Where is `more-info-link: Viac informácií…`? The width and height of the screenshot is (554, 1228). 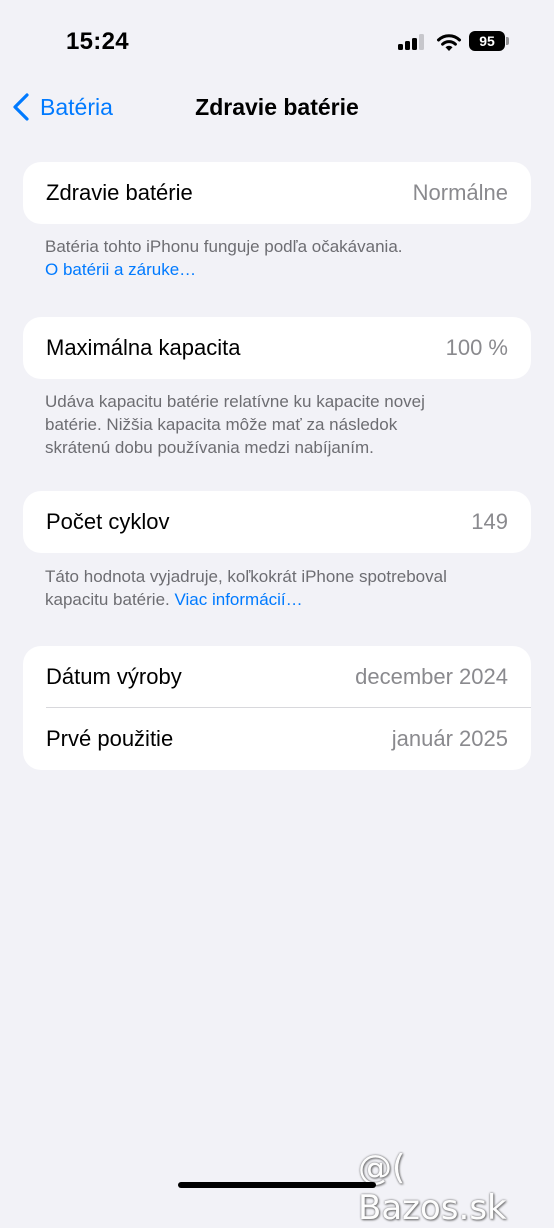 more-info-link: Viac informácií… is located at coordinates (238, 599).